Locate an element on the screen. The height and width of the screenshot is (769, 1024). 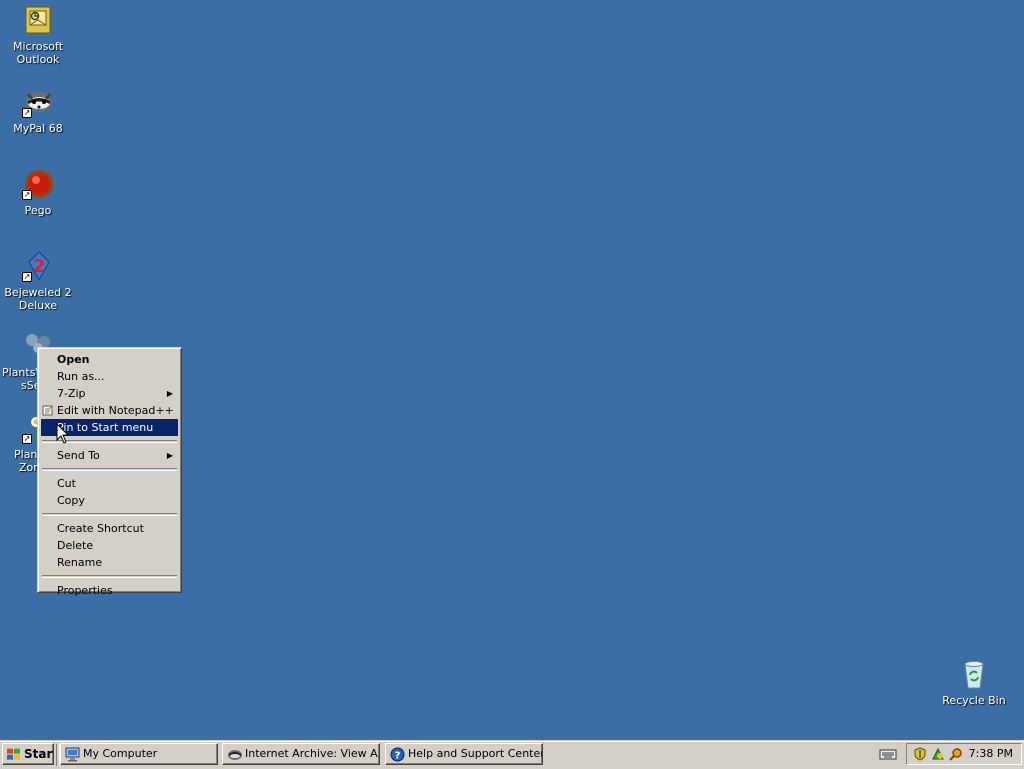
bejeweled-icon: 2 ↗ is located at coordinates (38, 266).